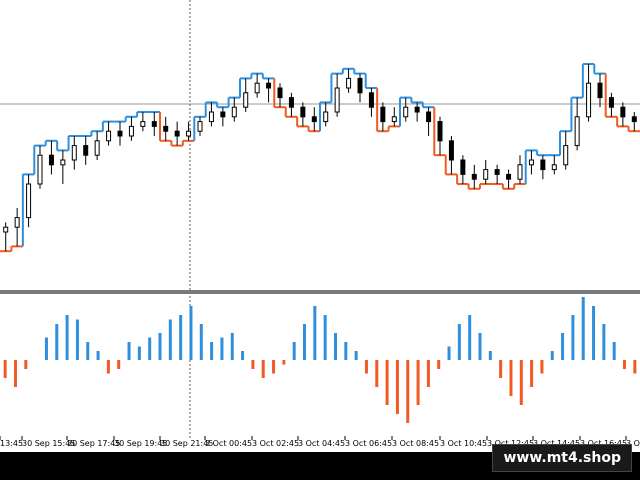  What do you see at coordinates (93, 443) in the screenshot?
I see `x-tick-label: 30 Sep 17:45` at bounding box center [93, 443].